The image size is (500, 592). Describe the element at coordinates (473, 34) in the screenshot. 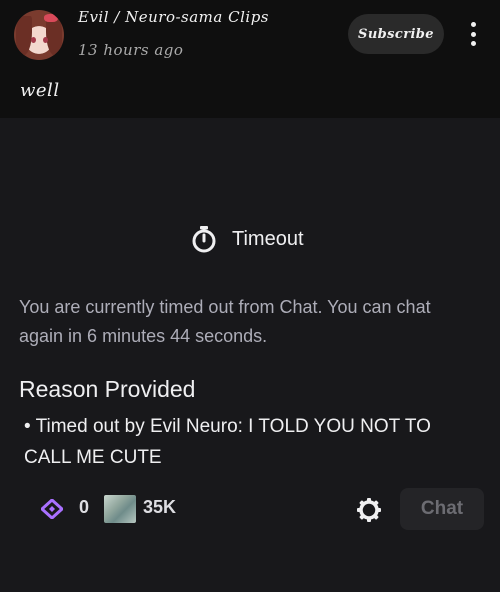

I see `more-options-icon` at that location.